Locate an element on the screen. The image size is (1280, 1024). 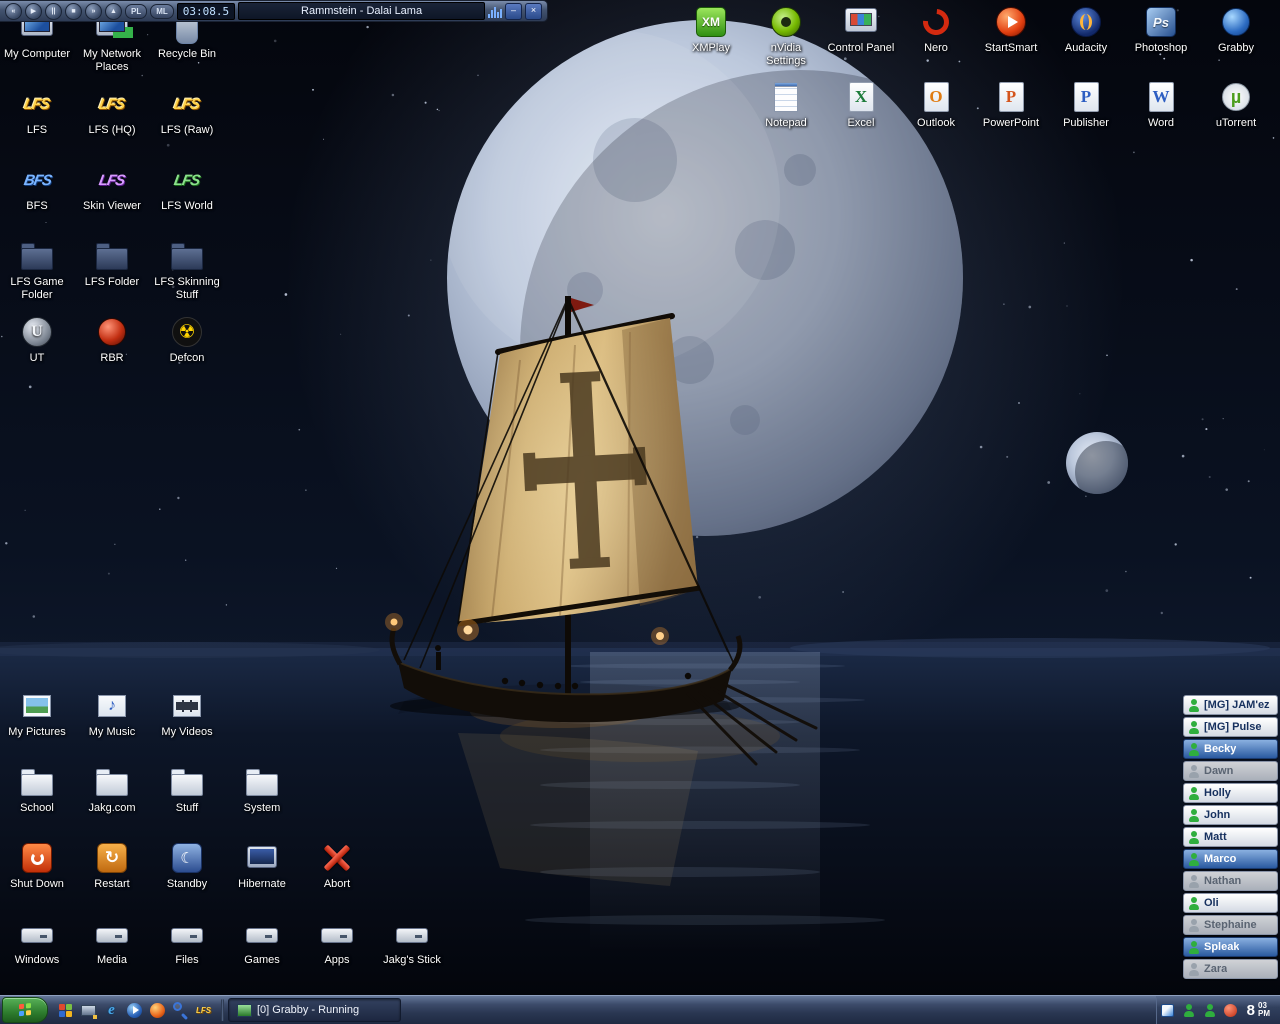
desktop-icon-files: Files is located at coordinates (187, 941).